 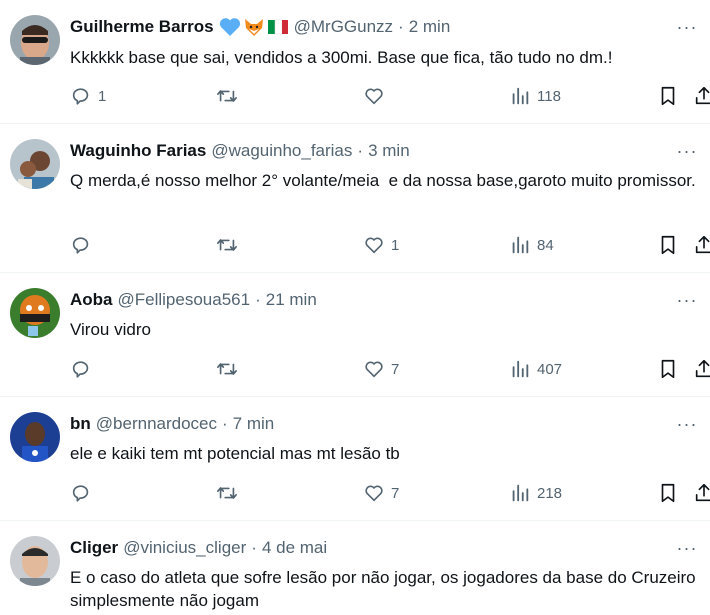 I want to click on tweet-header: Guilherme Barros @MrGGunzz · 2 min, so click(x=260, y=27).